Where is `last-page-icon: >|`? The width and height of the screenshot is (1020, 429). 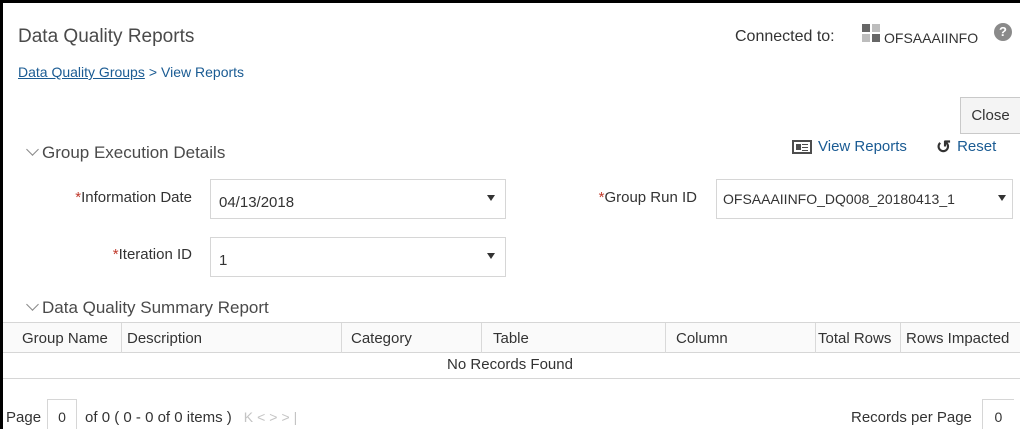 last-page-icon: >| is located at coordinates (291, 417).